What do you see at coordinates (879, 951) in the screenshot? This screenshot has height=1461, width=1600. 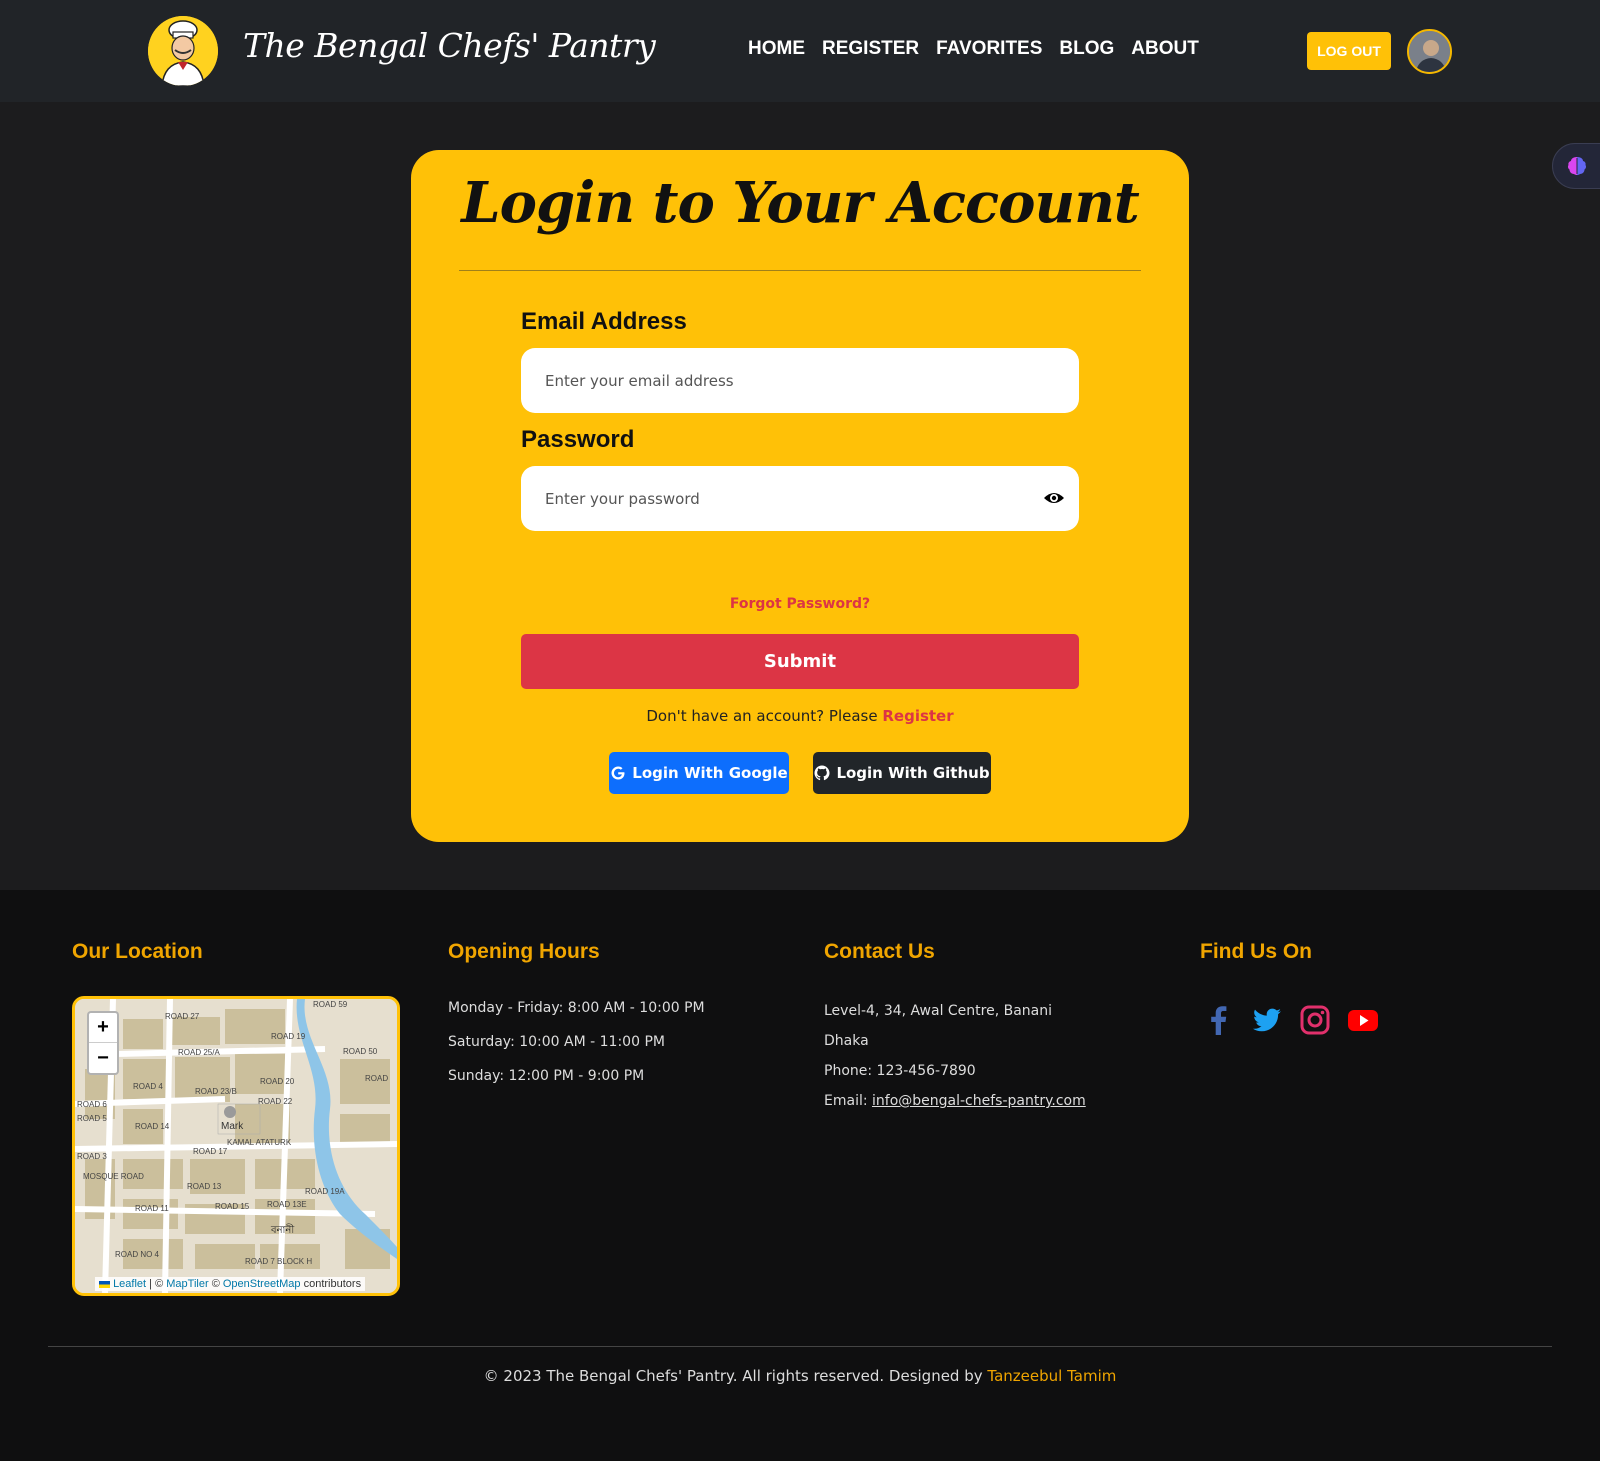 I see `contact-heading: Contact Us` at bounding box center [879, 951].